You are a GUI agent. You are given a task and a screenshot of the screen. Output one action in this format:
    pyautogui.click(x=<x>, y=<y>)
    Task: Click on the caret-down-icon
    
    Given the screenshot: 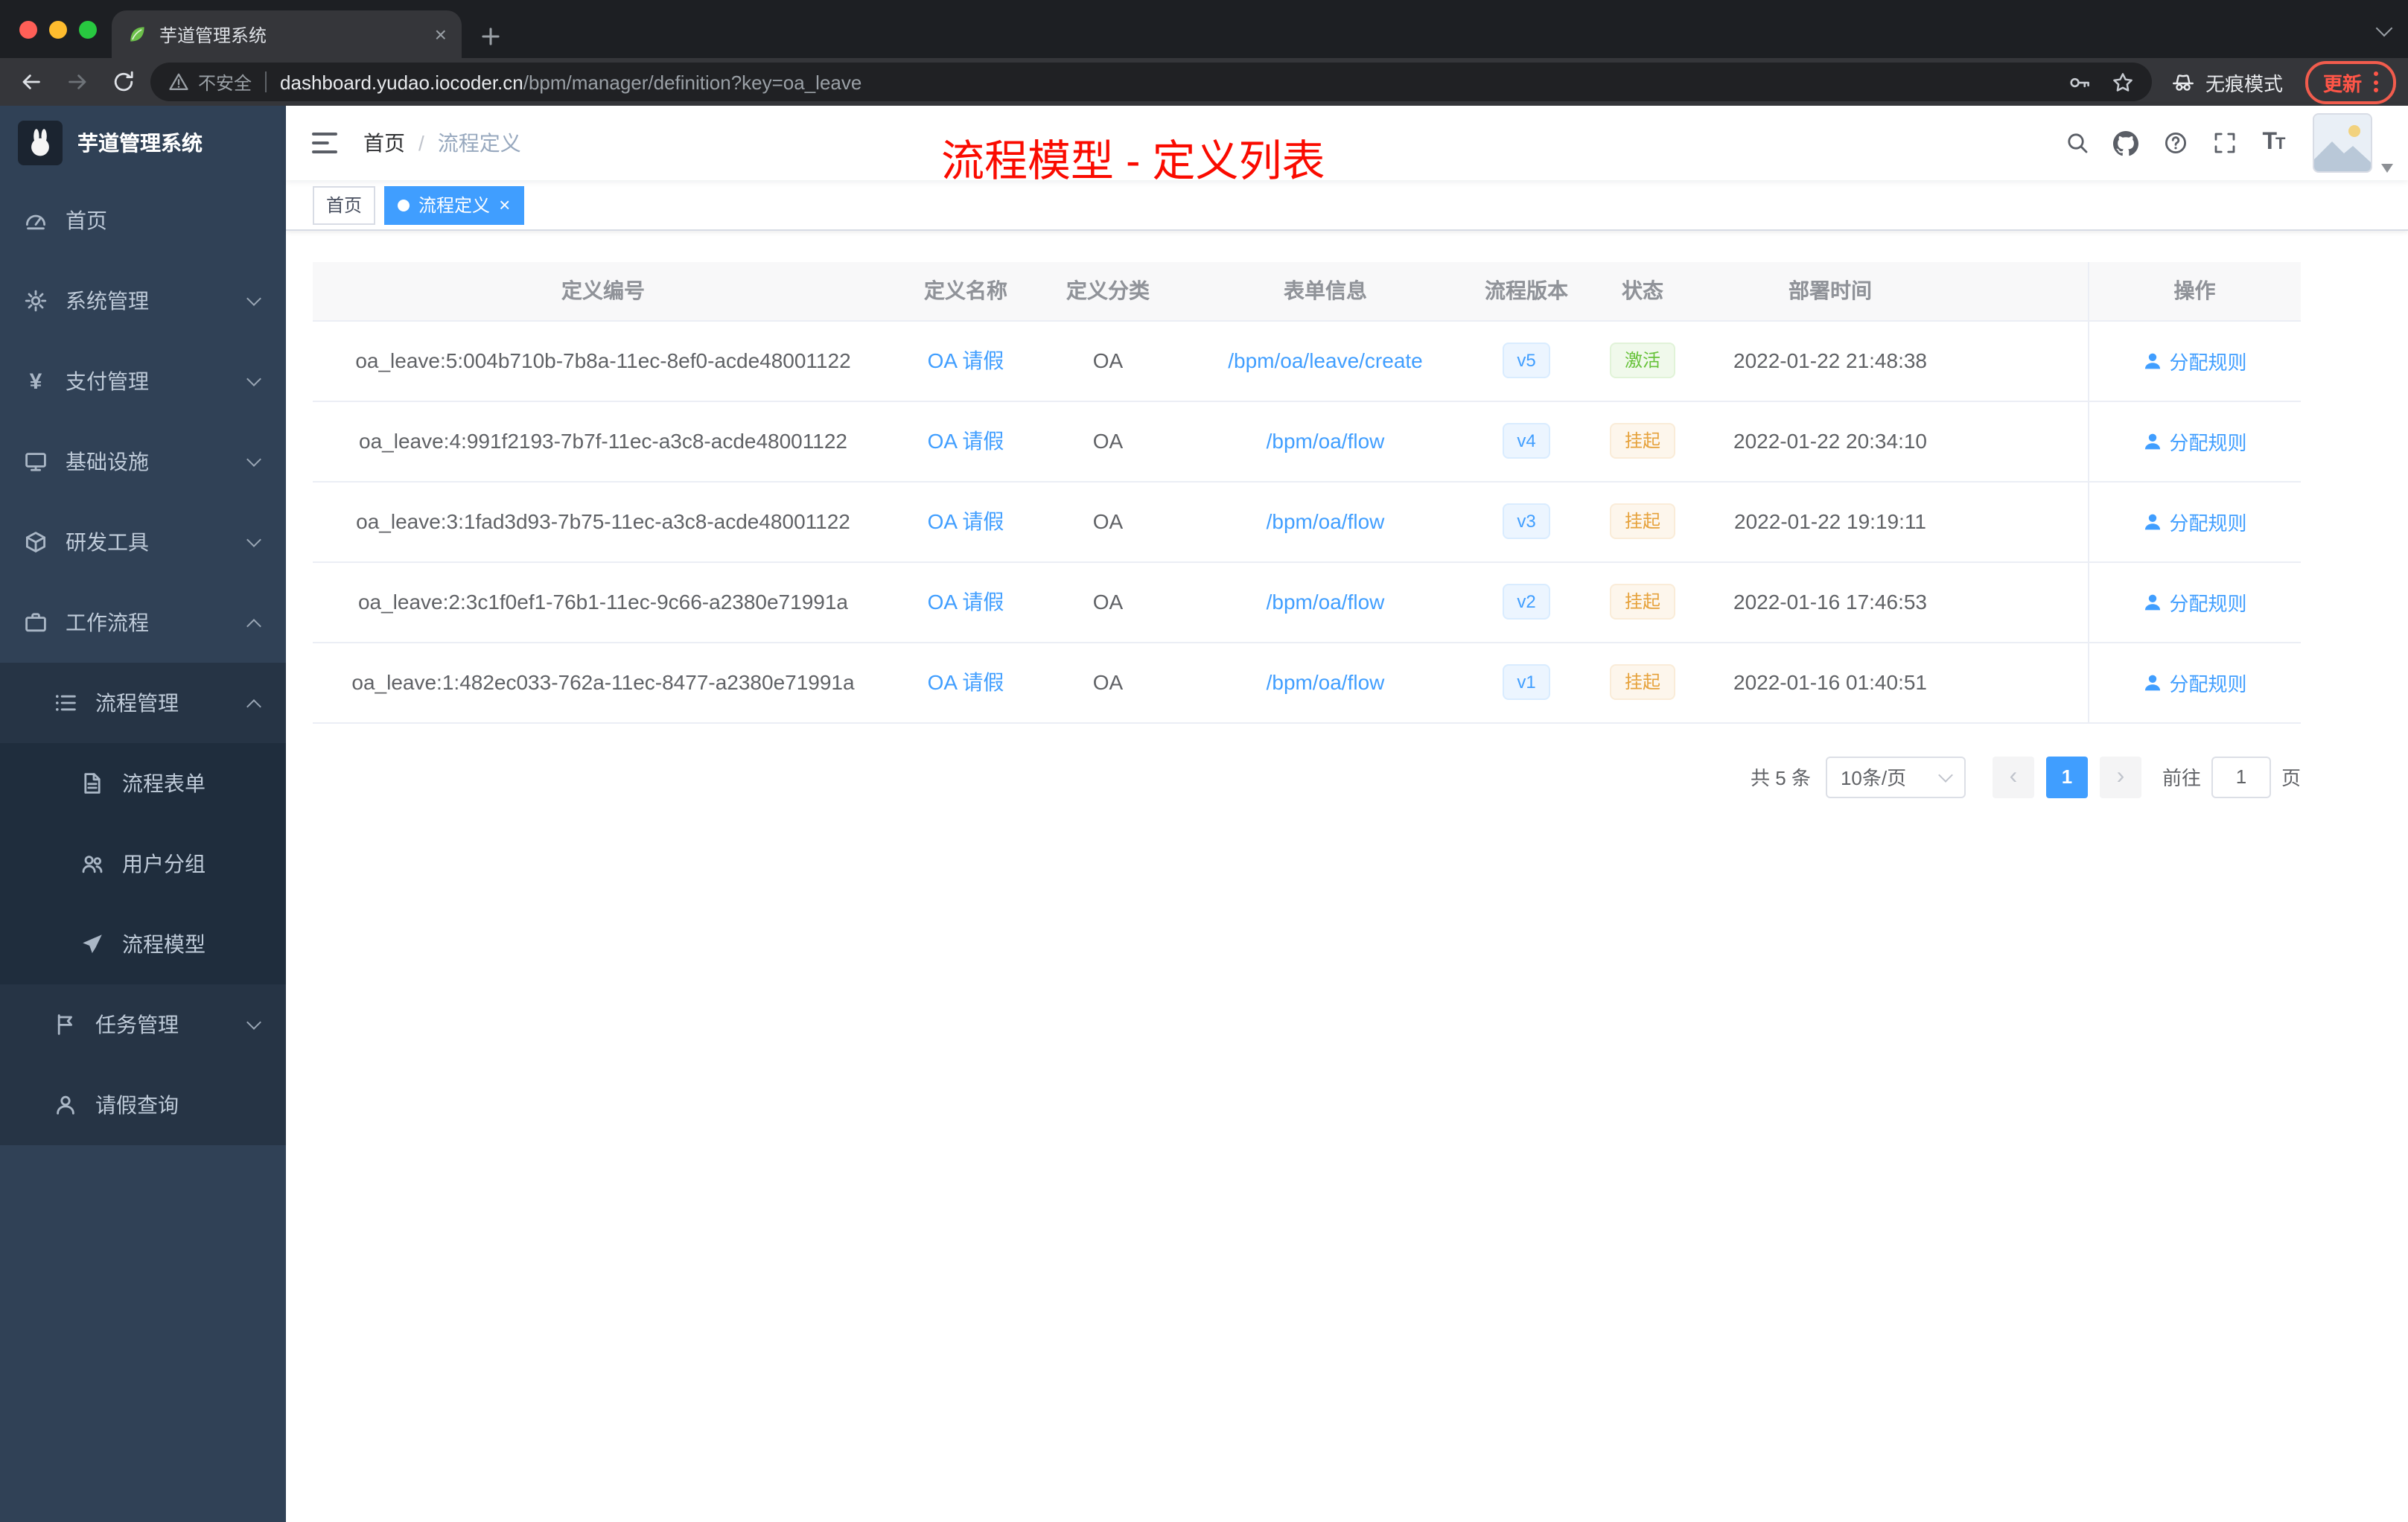 What is the action you would take?
    pyautogui.click(x=2387, y=168)
    